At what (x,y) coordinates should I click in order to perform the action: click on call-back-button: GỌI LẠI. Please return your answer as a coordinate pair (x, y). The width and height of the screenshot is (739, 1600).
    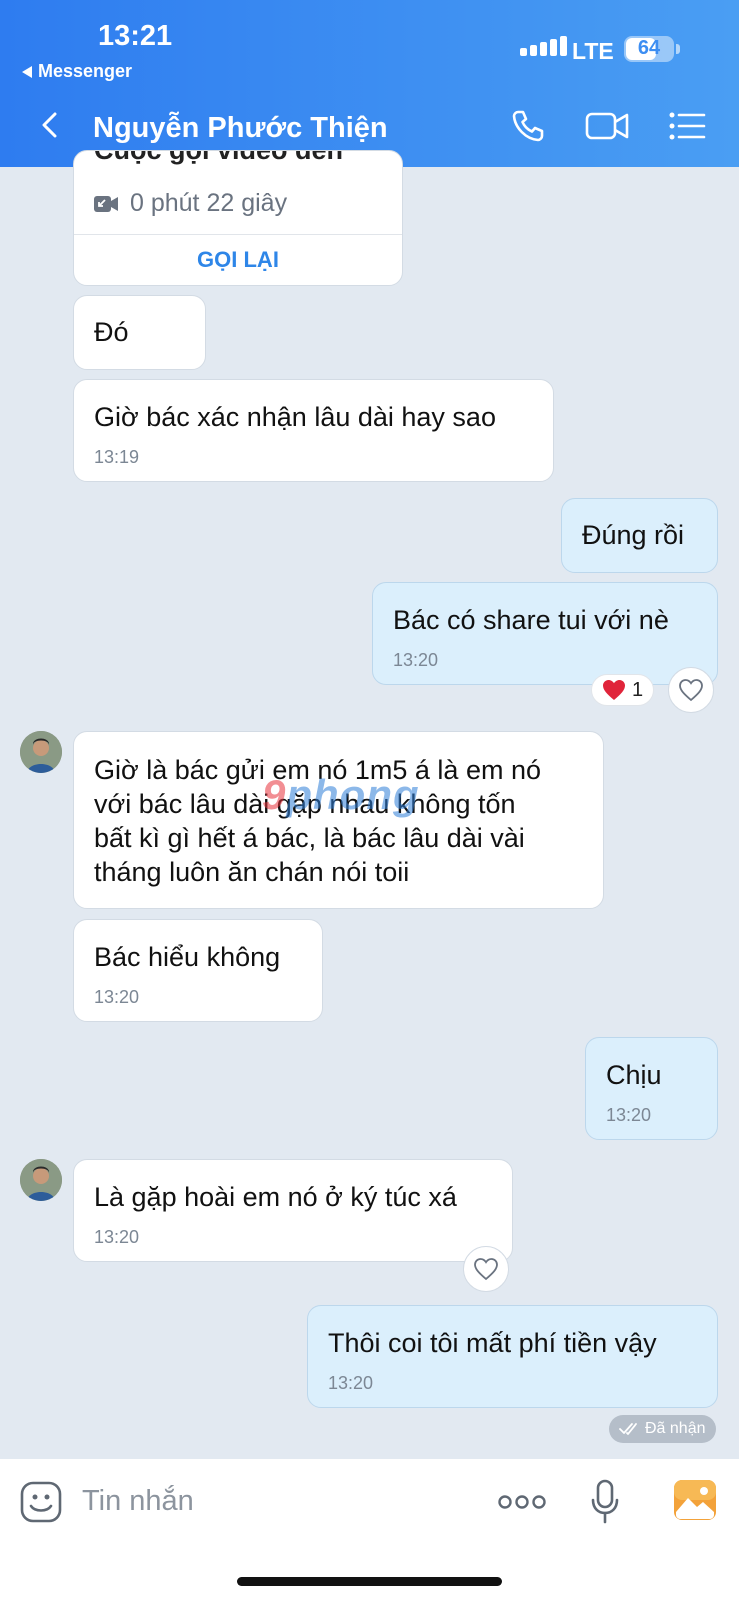
    Looking at the image, I should click on (238, 260).